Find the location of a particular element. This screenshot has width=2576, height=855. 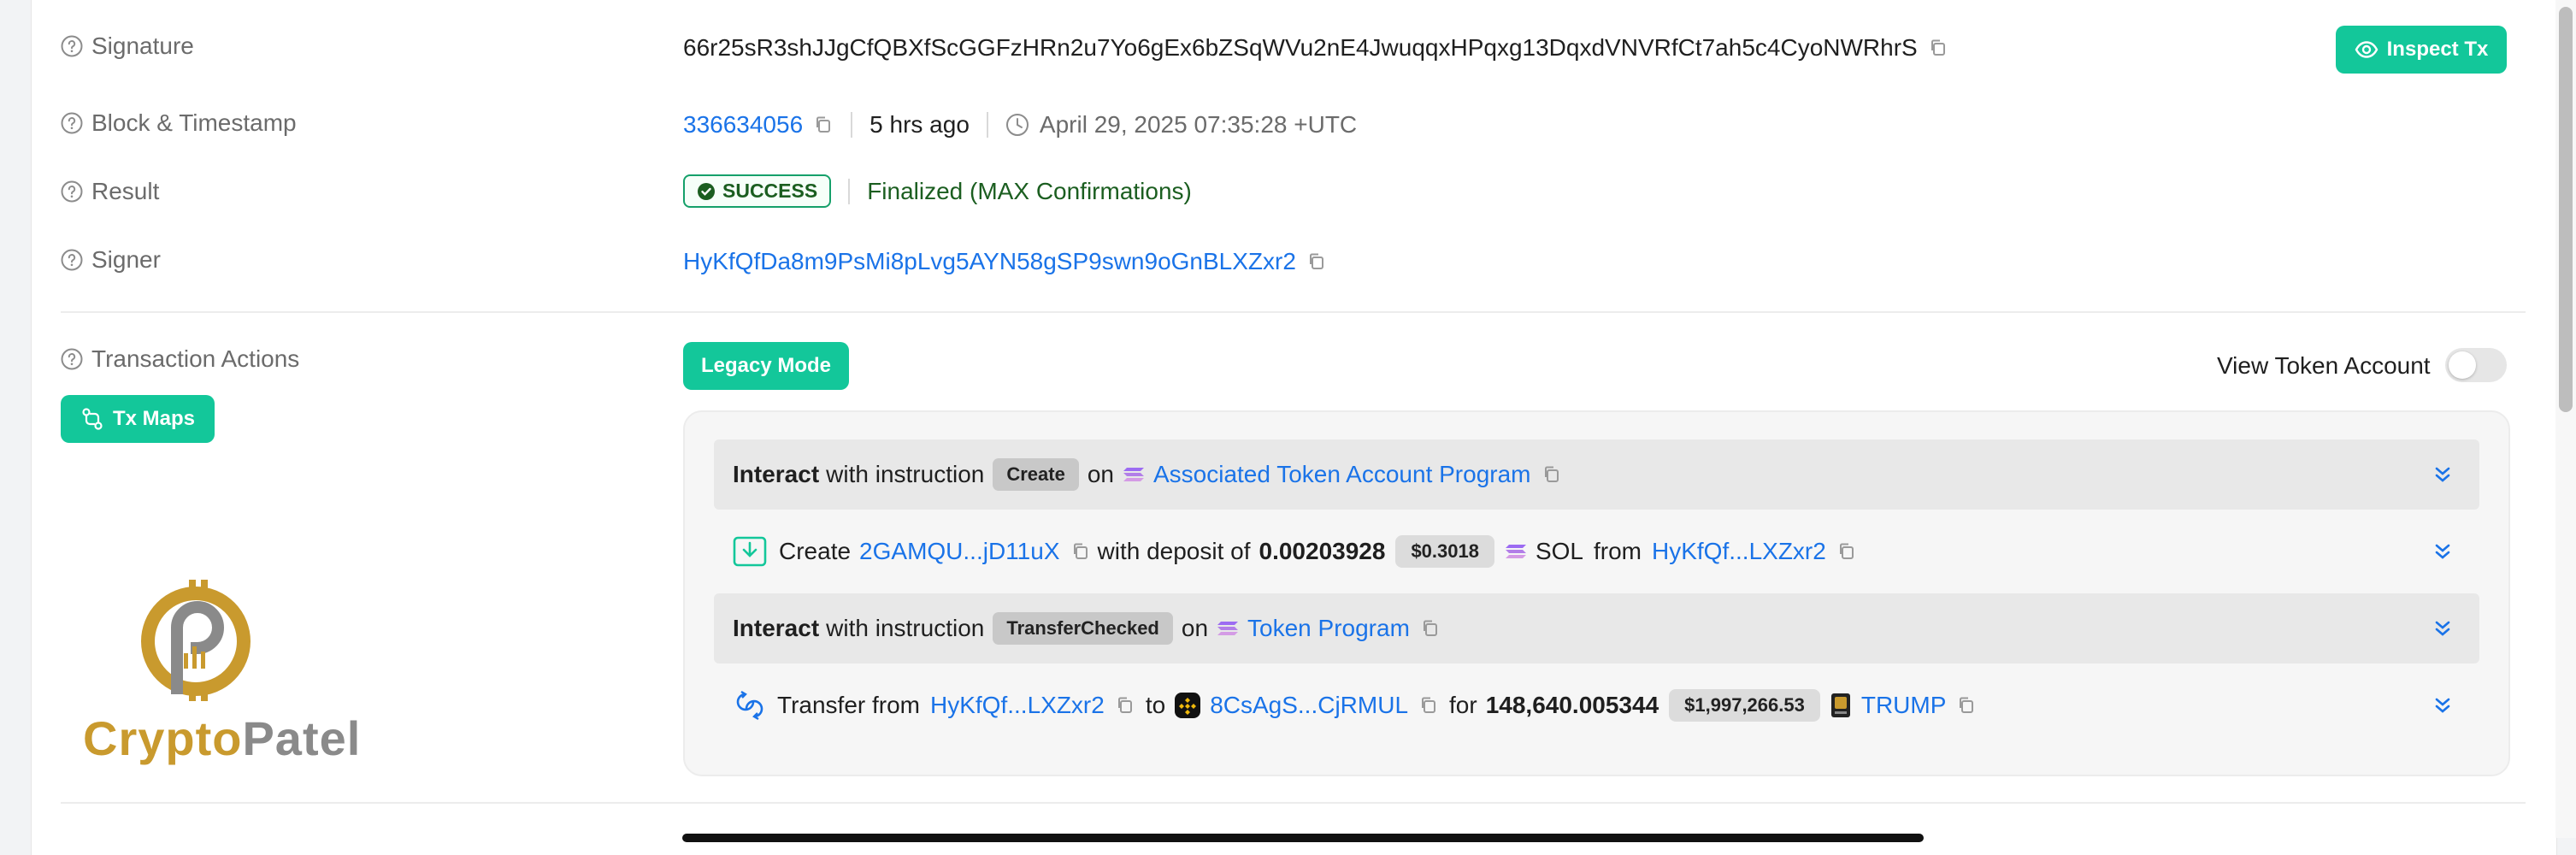

tx-maps-button: Tx Maps is located at coordinates (138, 419).